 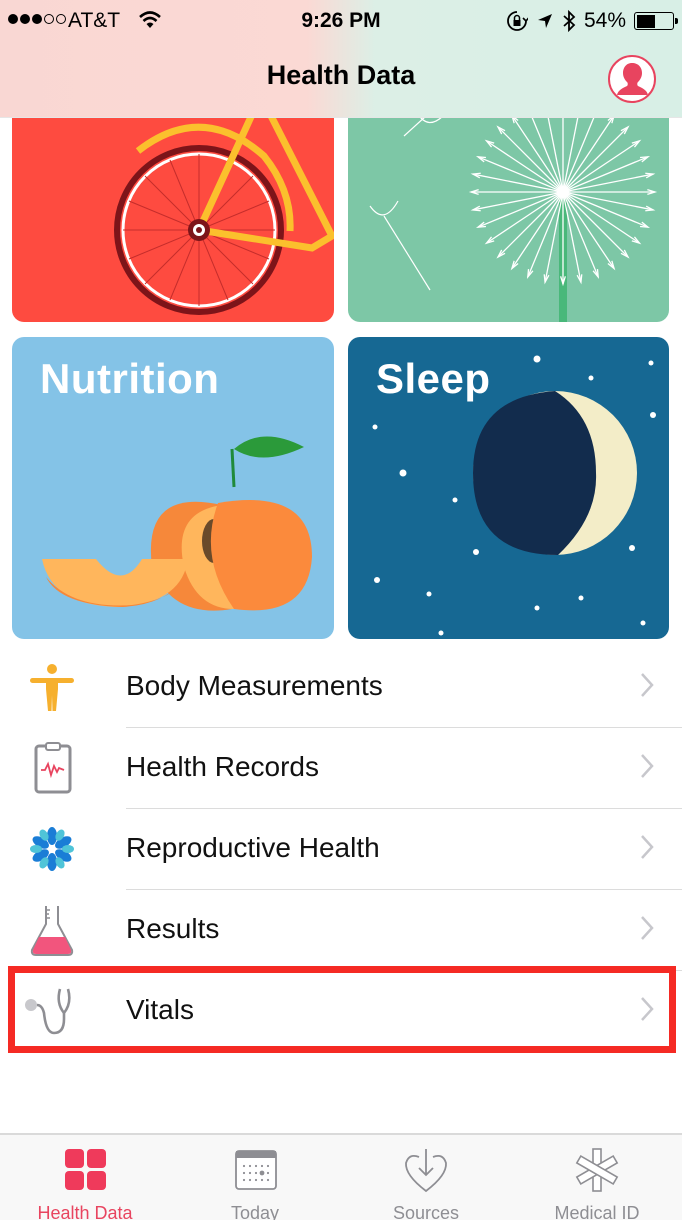 I want to click on mindfulness-category-tile, so click(x=508, y=209).